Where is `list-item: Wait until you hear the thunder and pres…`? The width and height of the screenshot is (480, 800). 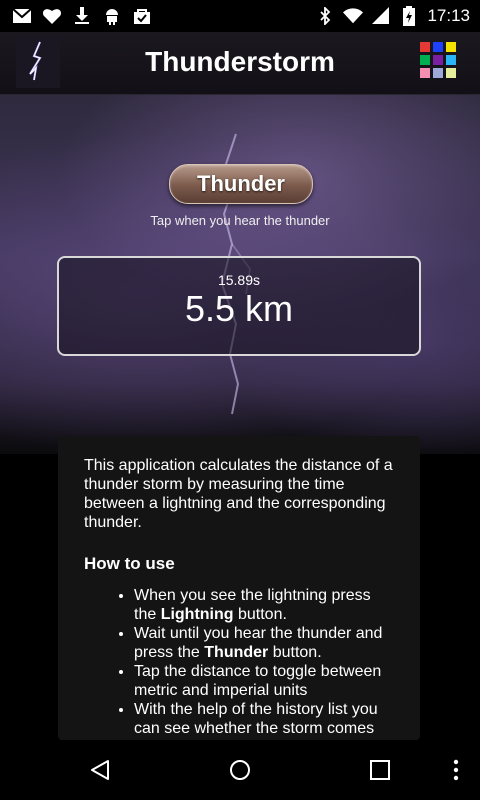
list-item: Wait until you hear the thunder and pres… is located at coordinates (264, 643).